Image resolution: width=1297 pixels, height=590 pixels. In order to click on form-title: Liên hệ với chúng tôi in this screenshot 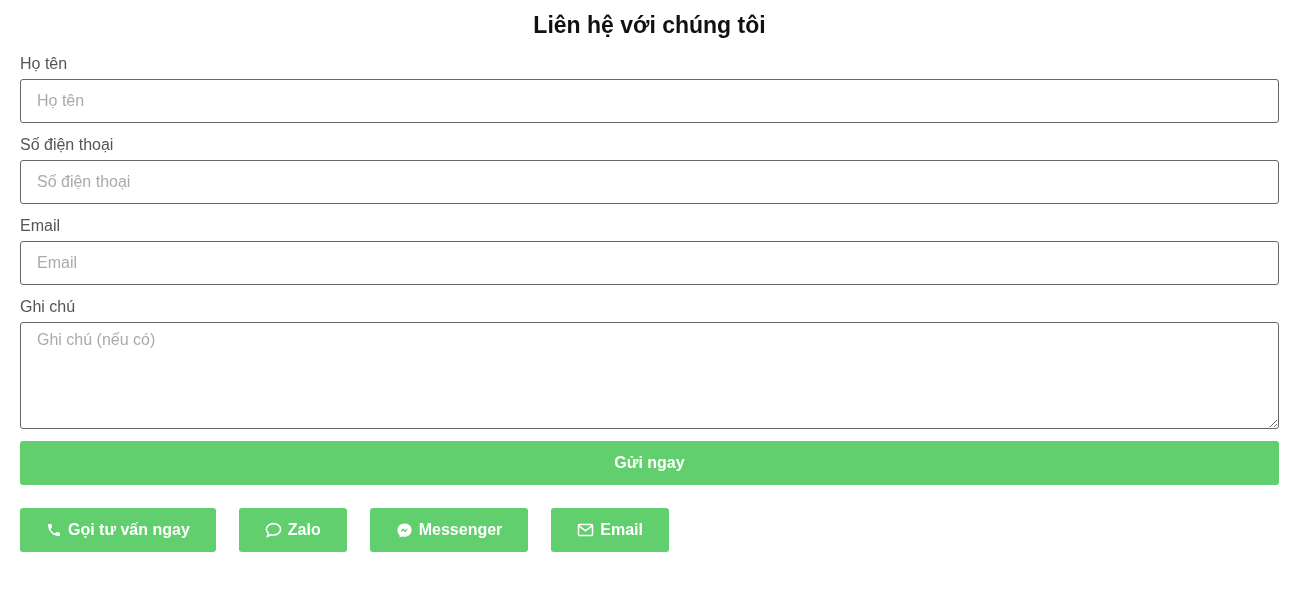, I will do `click(649, 25)`.